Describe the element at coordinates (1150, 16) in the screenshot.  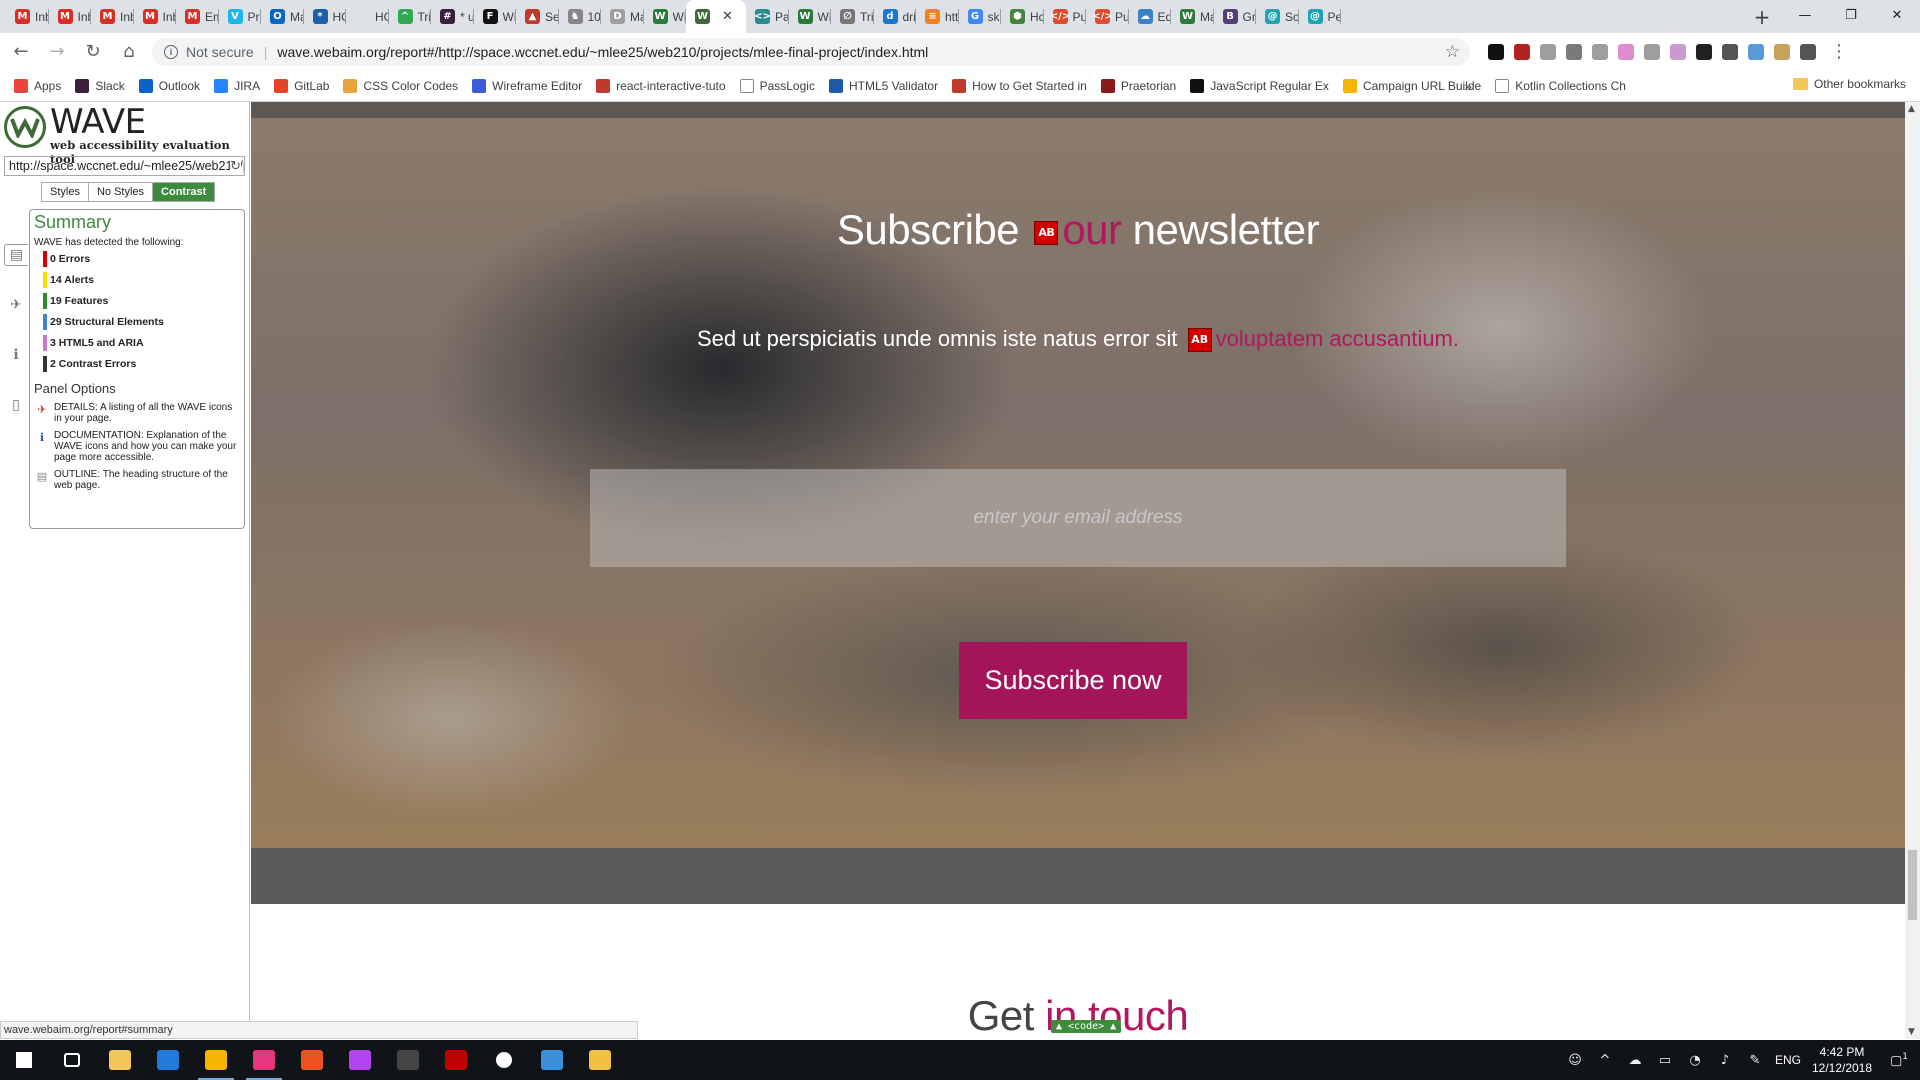
I see `tab-26: ☁ Ed` at that location.